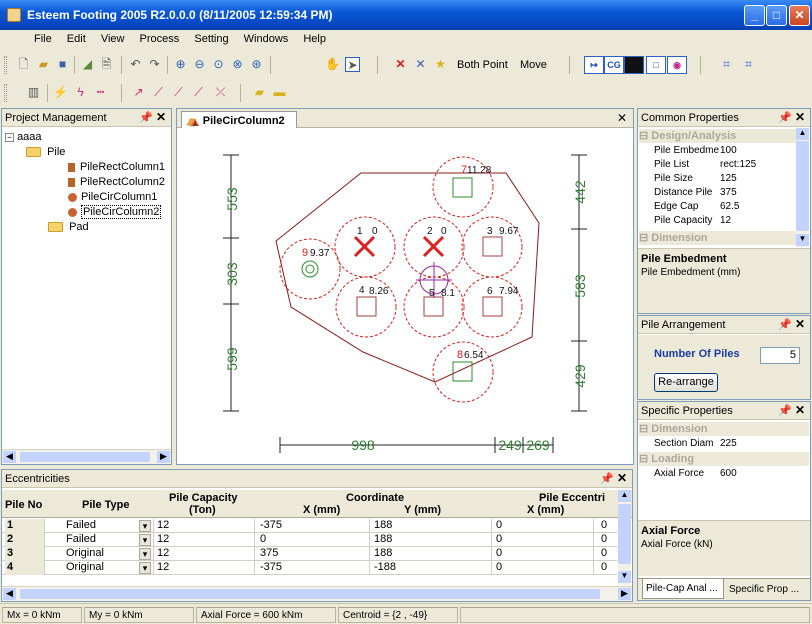  I want to click on number-of-piles-input: 5, so click(780, 355).